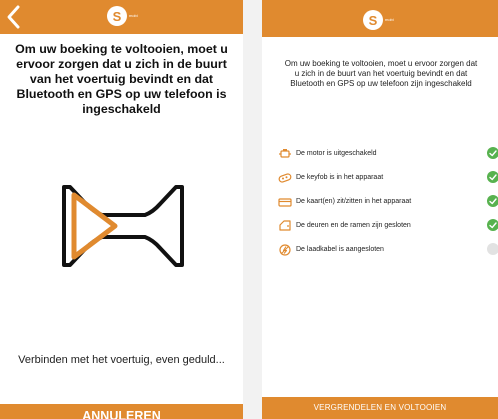 The height and width of the screenshot is (419, 498). What do you see at coordinates (285, 178) in the screenshot?
I see `keyfob-icon` at bounding box center [285, 178].